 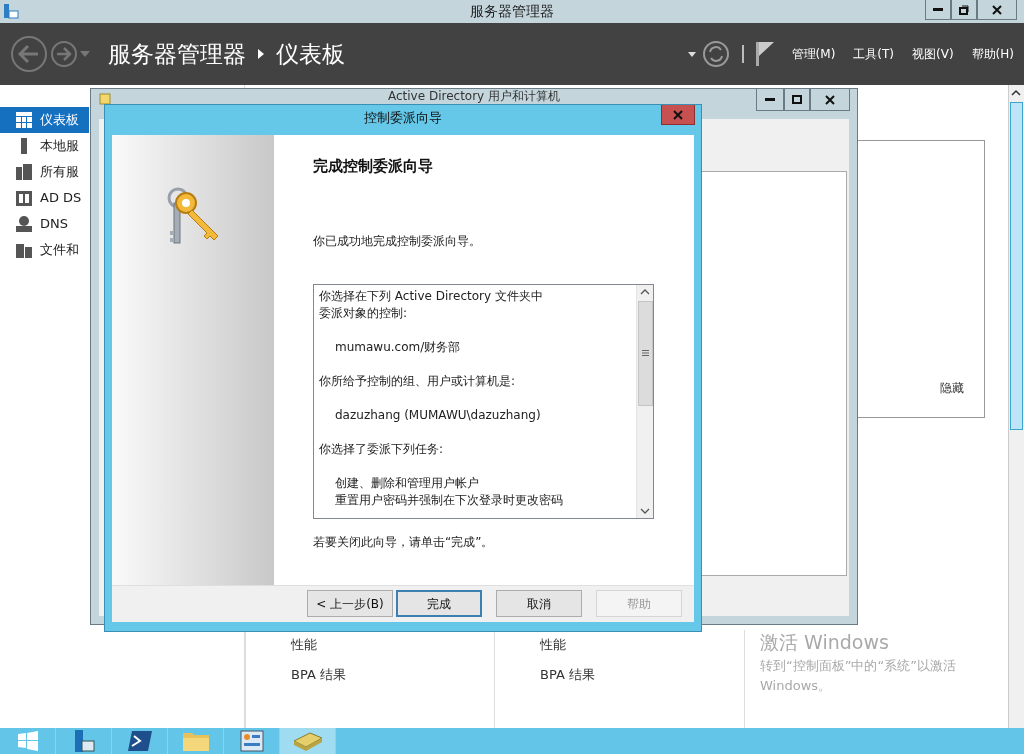 I want to click on maximize-button, so click(x=797, y=100).